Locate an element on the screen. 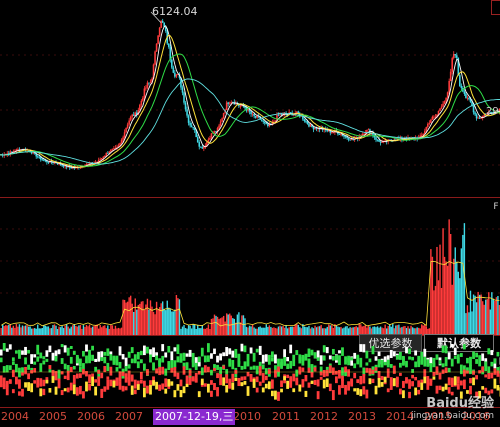 The width and height of the screenshot is (500, 427). right-price-label: 29 is located at coordinates (493, 111).